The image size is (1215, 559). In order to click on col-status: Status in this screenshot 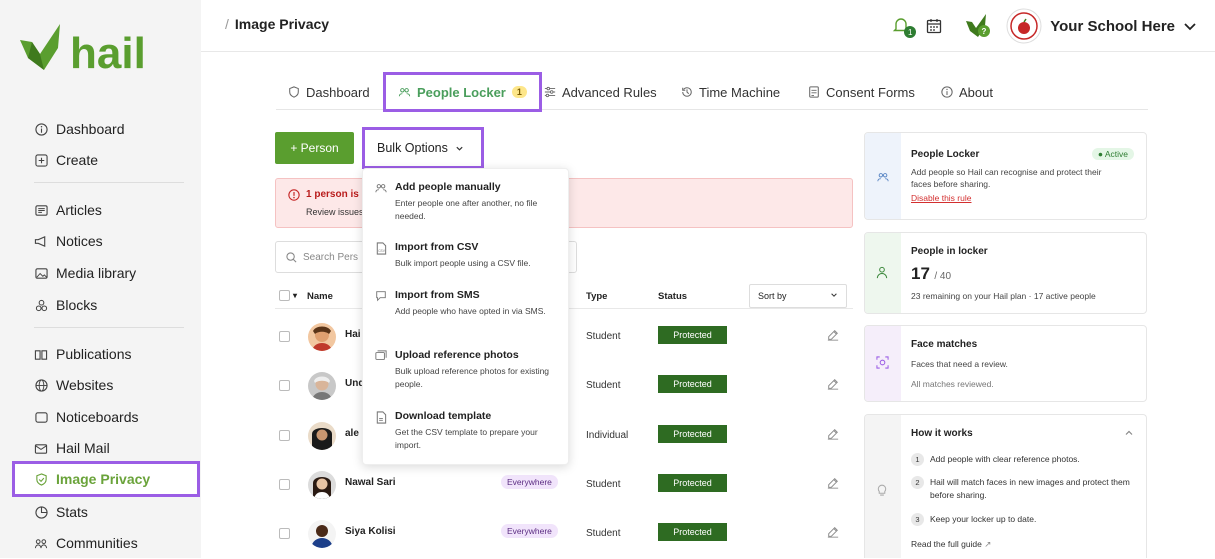, I will do `click(672, 296)`.